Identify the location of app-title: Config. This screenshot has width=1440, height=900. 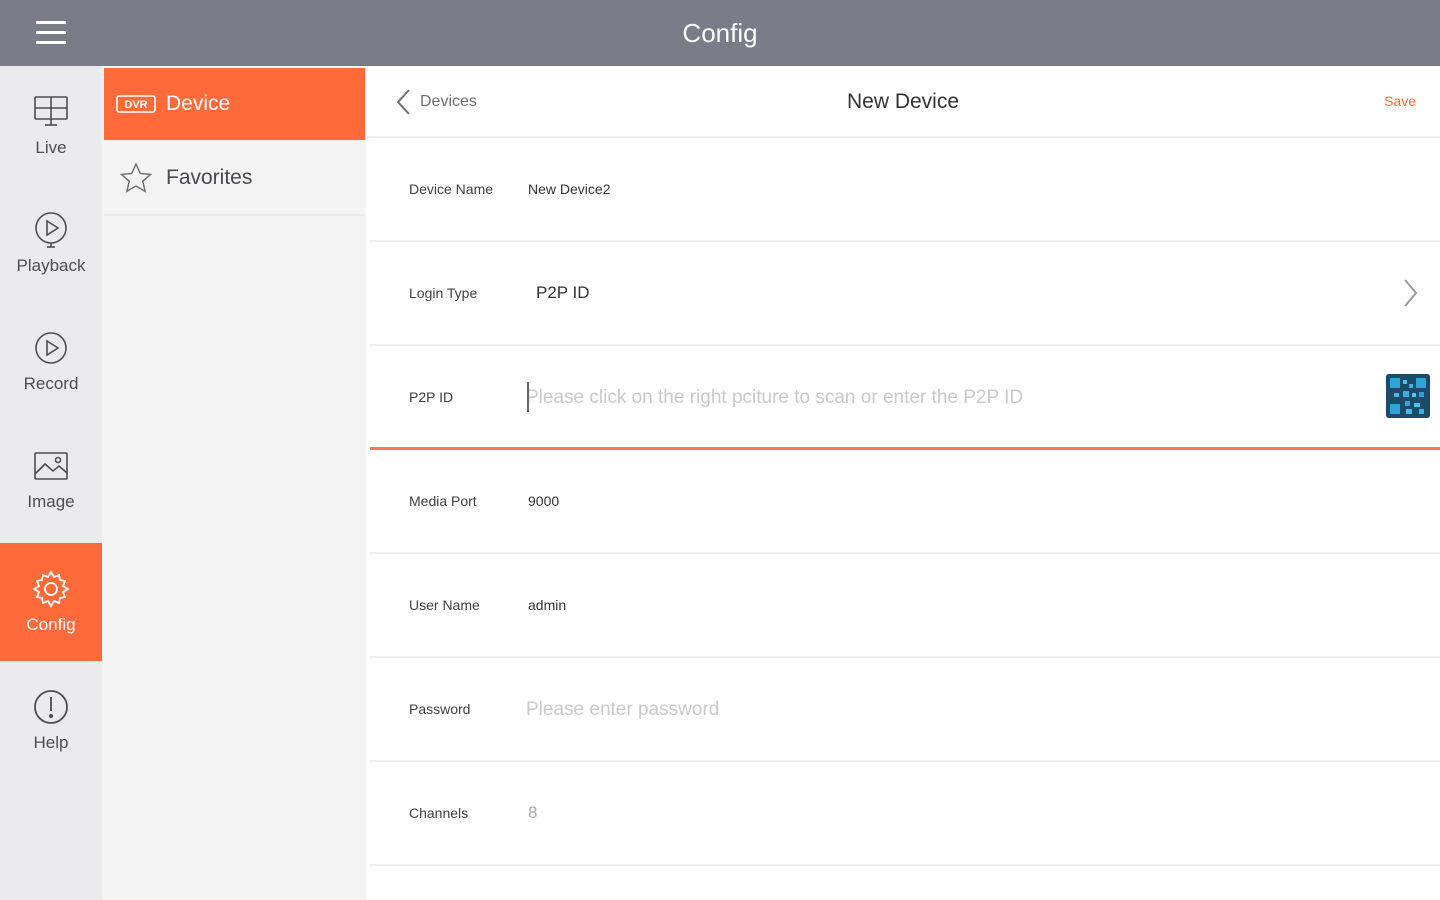
(720, 33).